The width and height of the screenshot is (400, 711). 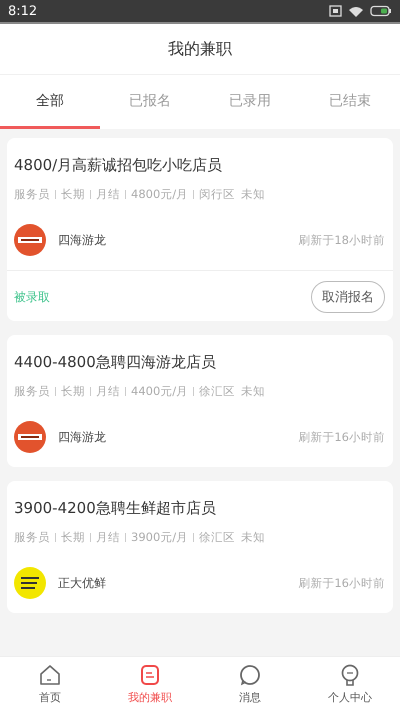 I want to click on wifi-icon, so click(x=356, y=11).